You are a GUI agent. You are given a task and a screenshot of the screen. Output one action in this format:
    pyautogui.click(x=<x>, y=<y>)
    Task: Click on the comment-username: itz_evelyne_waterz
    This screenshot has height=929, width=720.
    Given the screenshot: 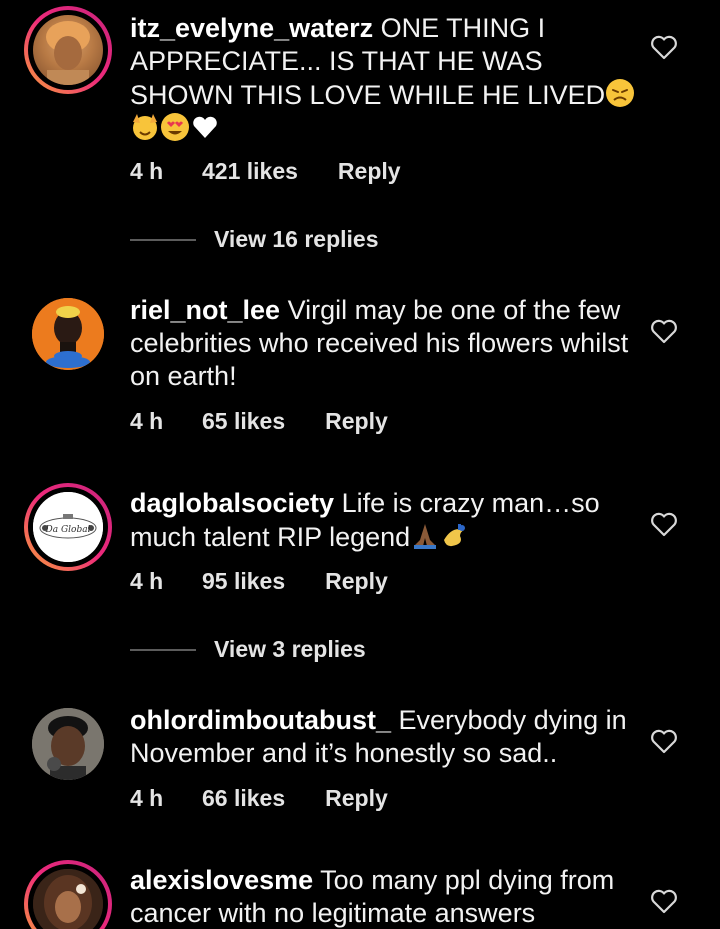 What is the action you would take?
    pyautogui.click(x=251, y=28)
    